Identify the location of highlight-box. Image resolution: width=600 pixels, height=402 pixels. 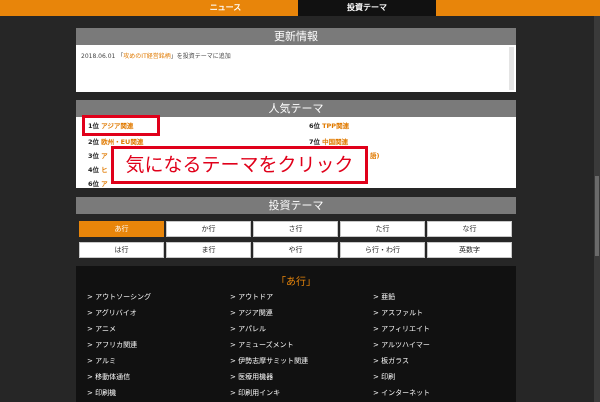
(121, 125).